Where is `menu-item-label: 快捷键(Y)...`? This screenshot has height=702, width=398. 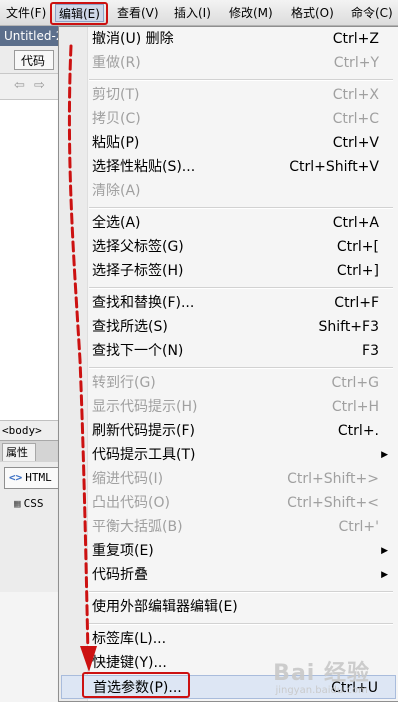 menu-item-label: 快捷键(Y)... is located at coordinates (129, 663).